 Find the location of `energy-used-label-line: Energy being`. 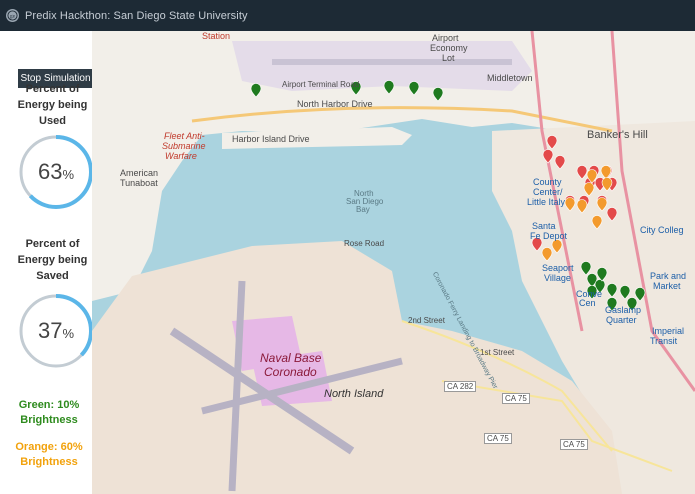

energy-used-label-line: Energy being is located at coordinates (52, 105).